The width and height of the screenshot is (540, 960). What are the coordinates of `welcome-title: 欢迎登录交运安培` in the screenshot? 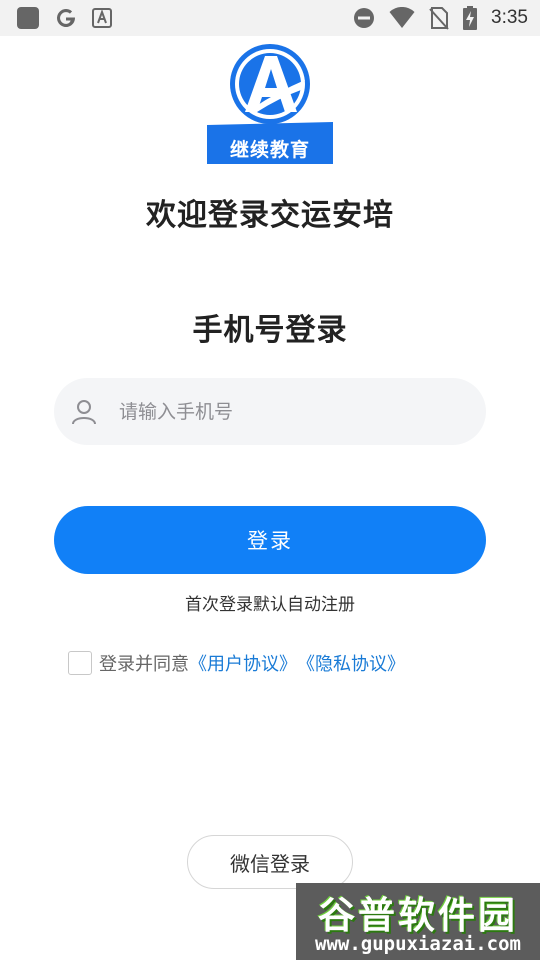 It's located at (270, 215).